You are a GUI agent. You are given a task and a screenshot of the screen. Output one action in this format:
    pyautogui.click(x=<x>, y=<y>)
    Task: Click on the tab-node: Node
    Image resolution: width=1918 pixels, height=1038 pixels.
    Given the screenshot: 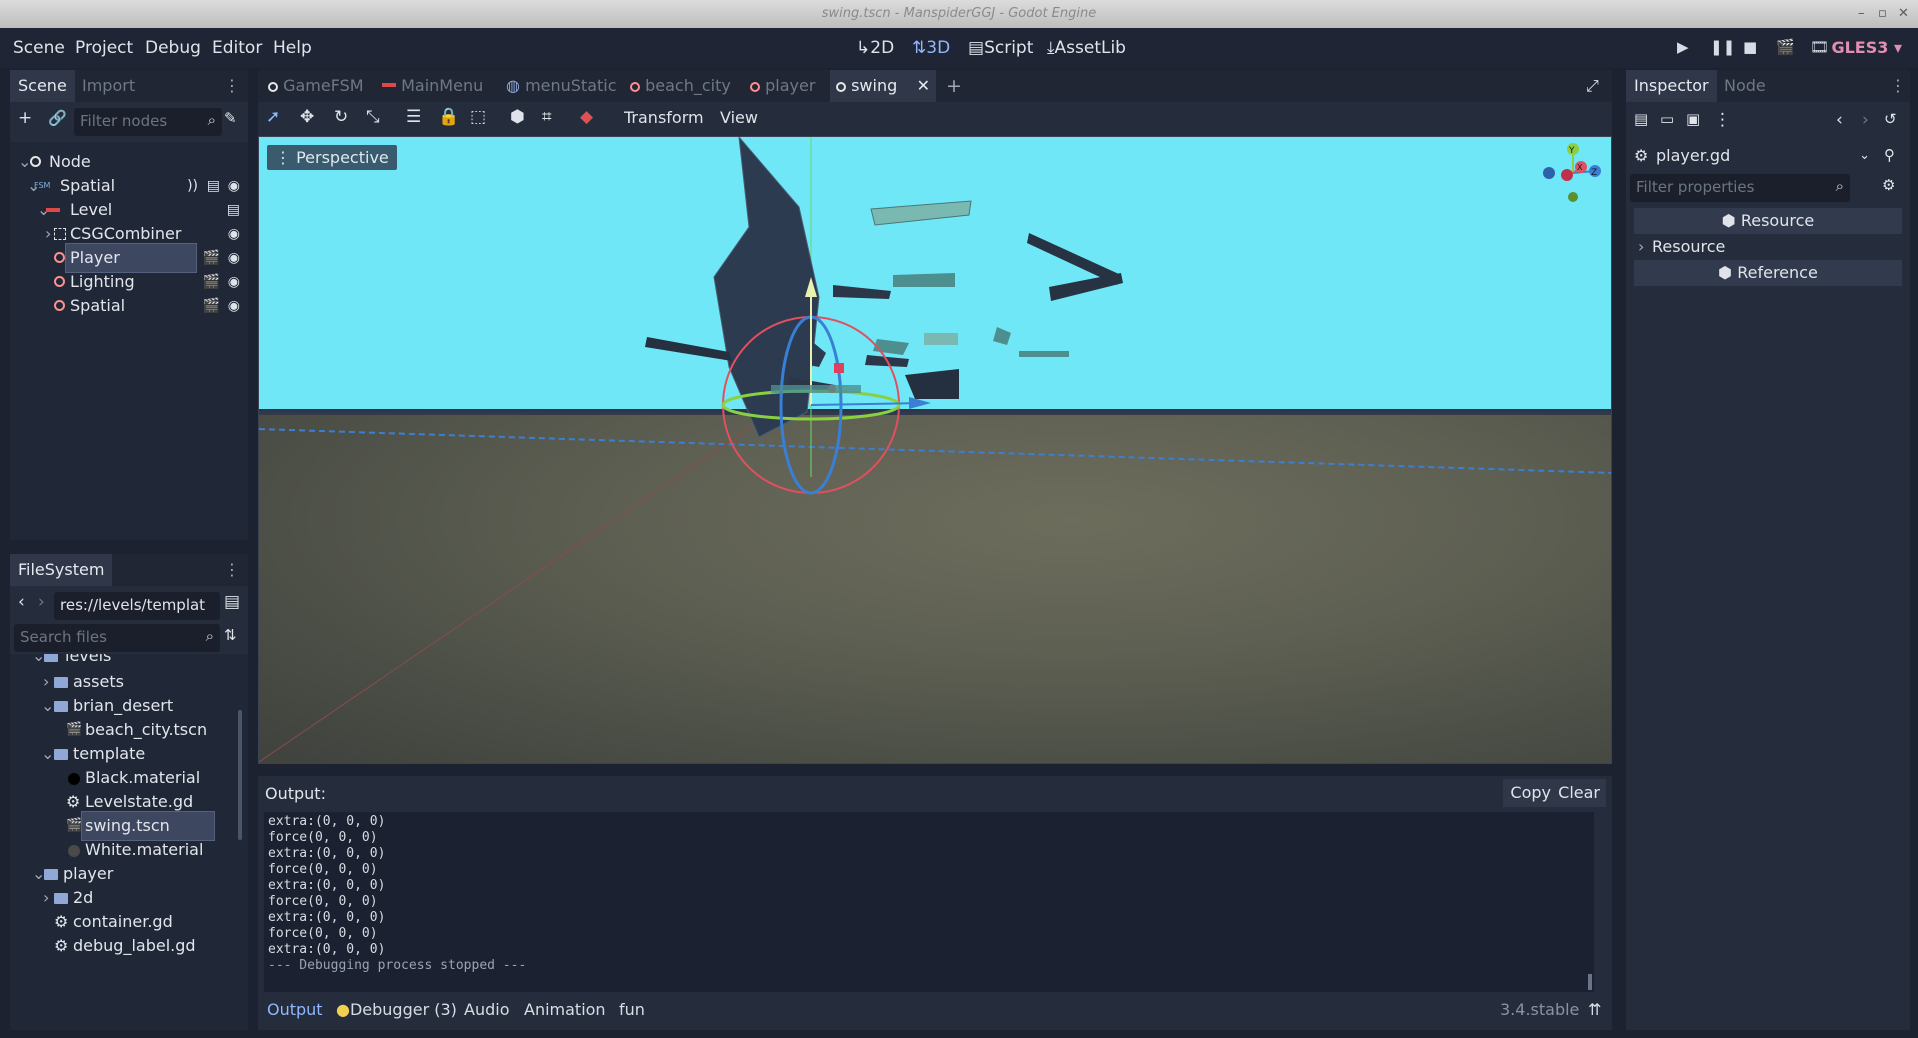 What is the action you would take?
    pyautogui.click(x=1745, y=86)
    